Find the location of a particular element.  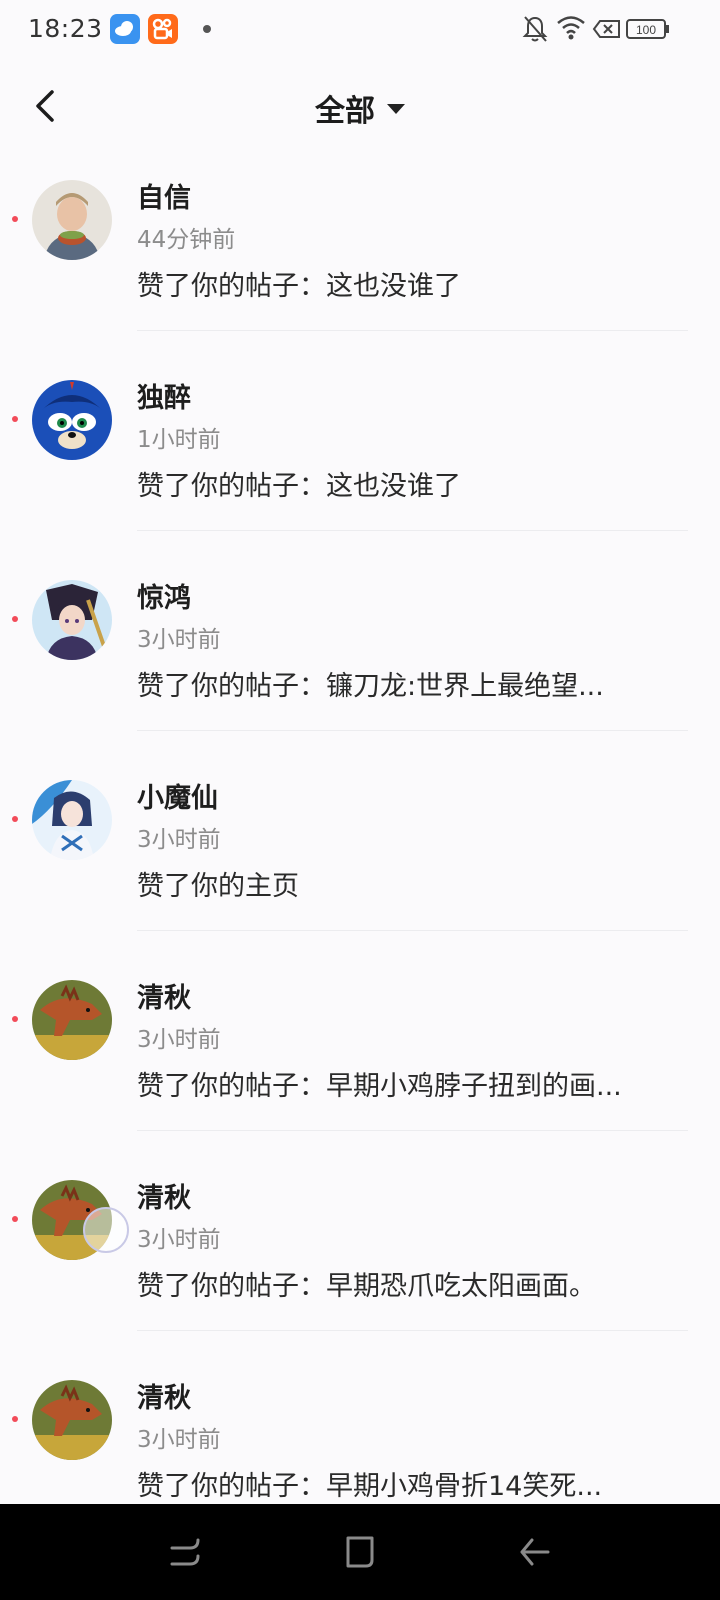

timestamp: 44分钟前 is located at coordinates (186, 240).